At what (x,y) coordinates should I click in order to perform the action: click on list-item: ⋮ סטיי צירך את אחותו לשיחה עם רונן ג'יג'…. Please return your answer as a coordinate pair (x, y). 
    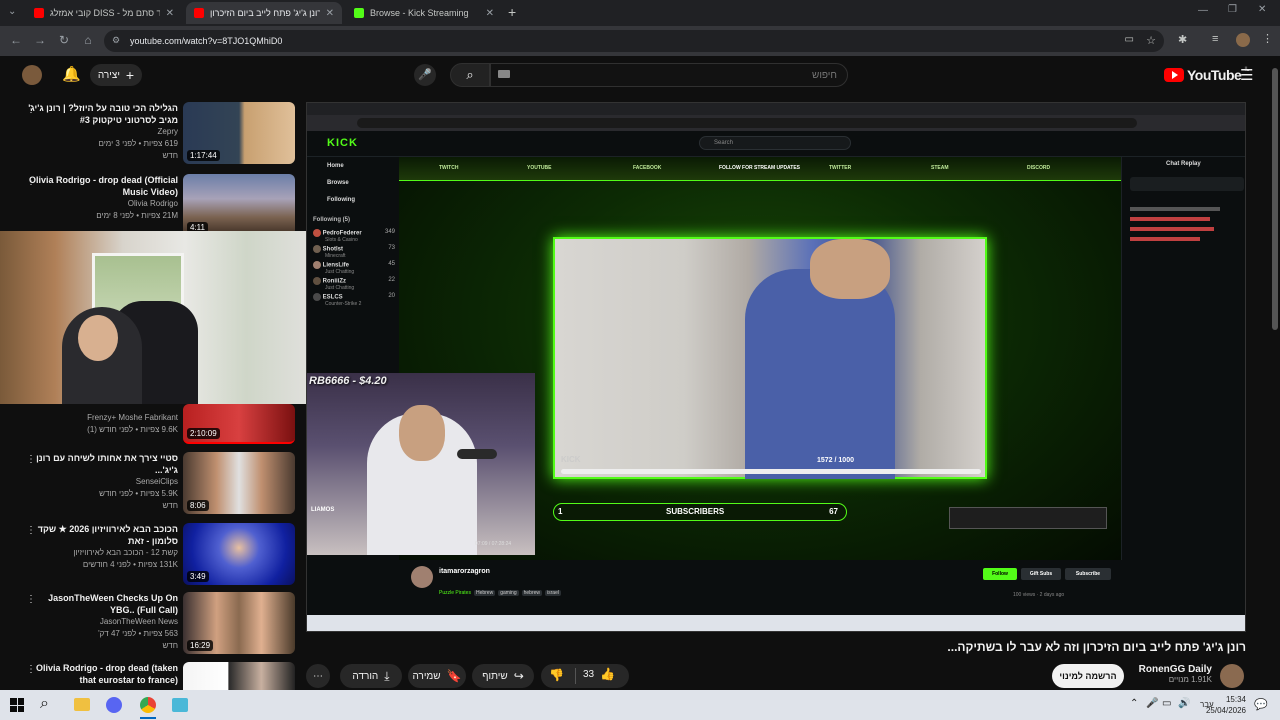
    Looking at the image, I should click on (150, 485).